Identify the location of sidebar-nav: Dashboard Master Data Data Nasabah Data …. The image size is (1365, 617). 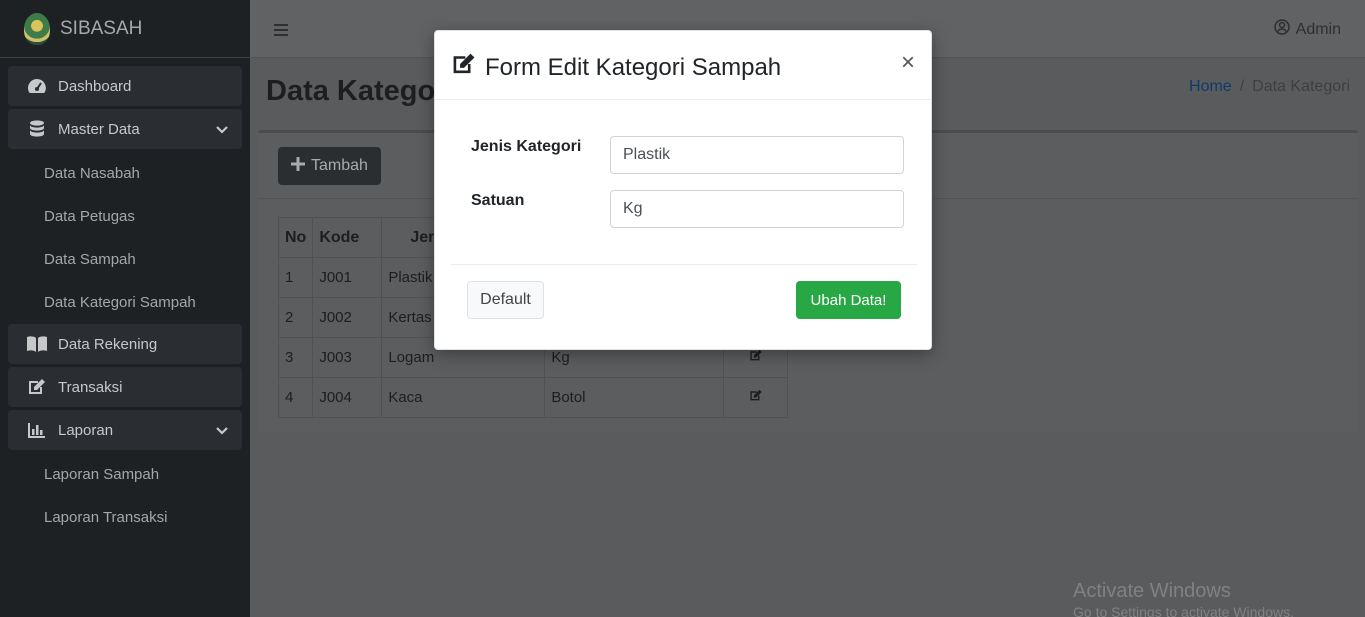
(125, 298).